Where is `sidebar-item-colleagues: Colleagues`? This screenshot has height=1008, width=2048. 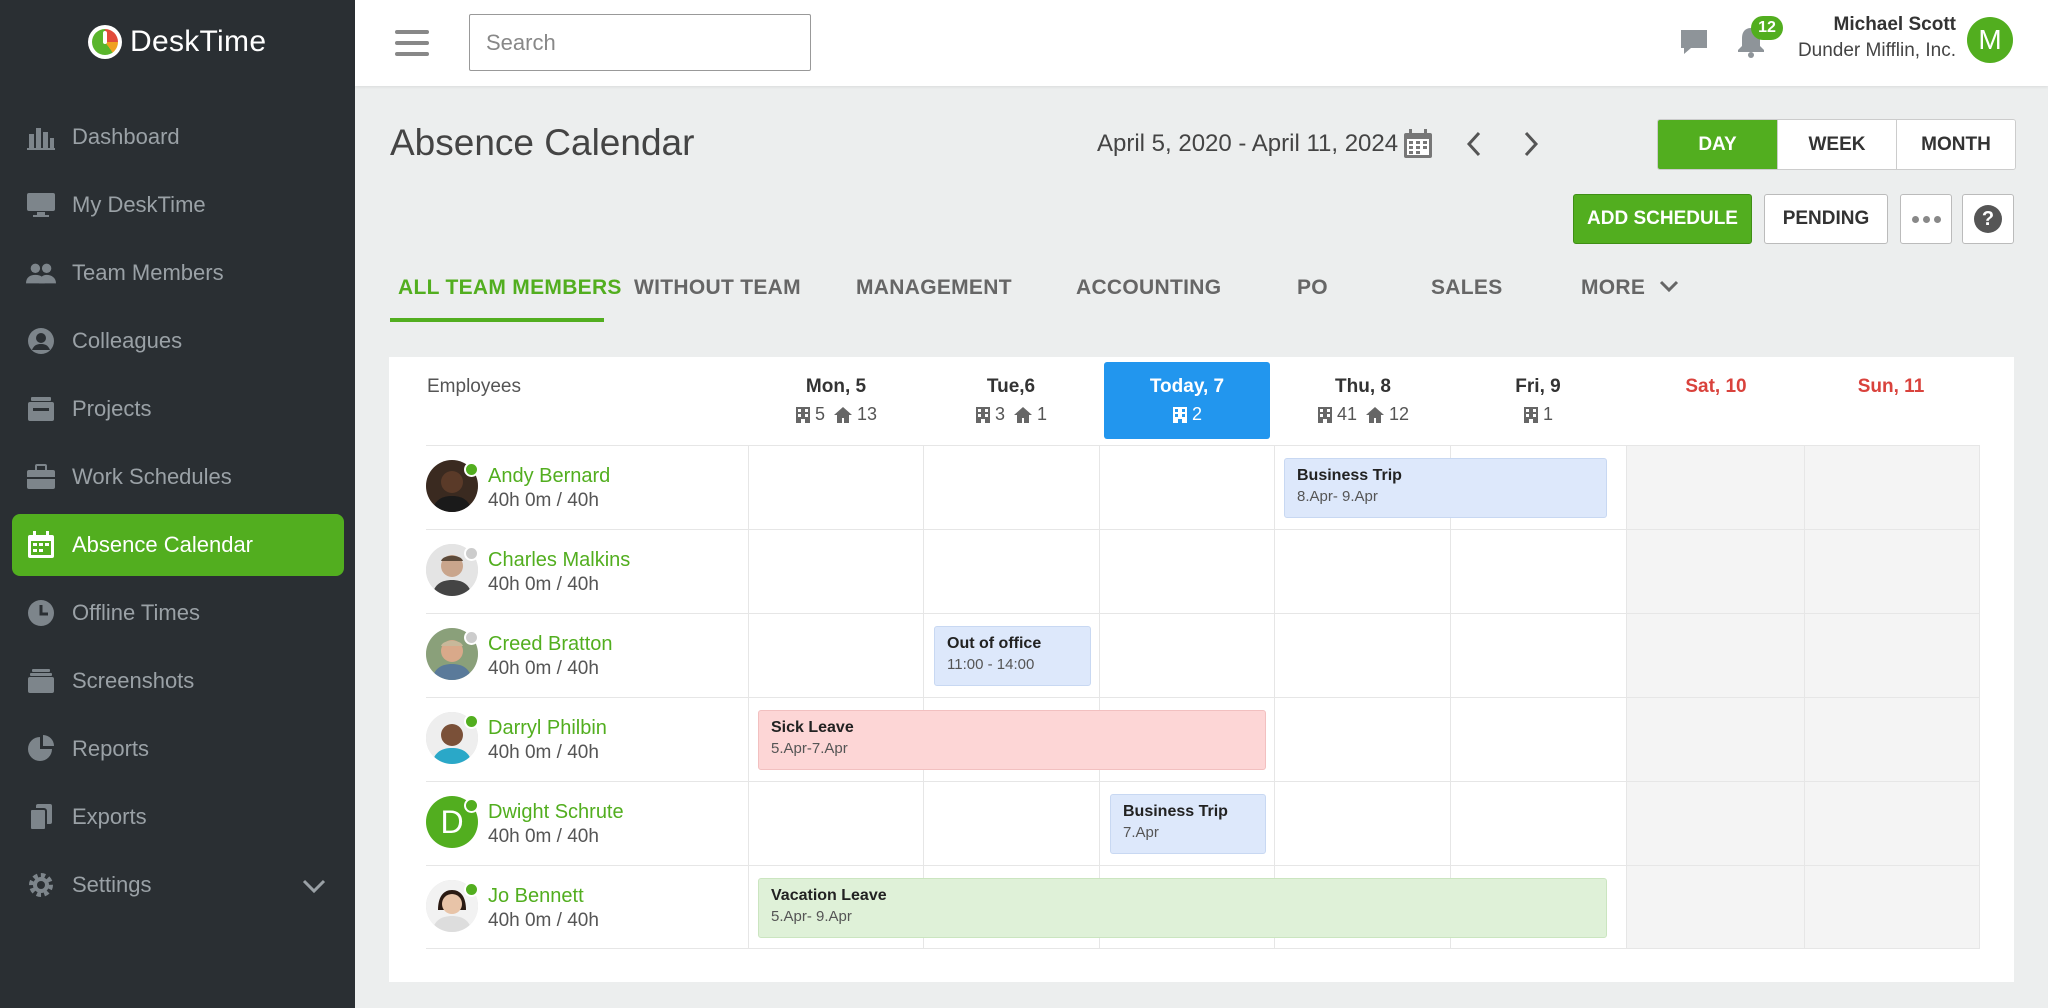 sidebar-item-colleagues: Colleagues is located at coordinates (178, 341).